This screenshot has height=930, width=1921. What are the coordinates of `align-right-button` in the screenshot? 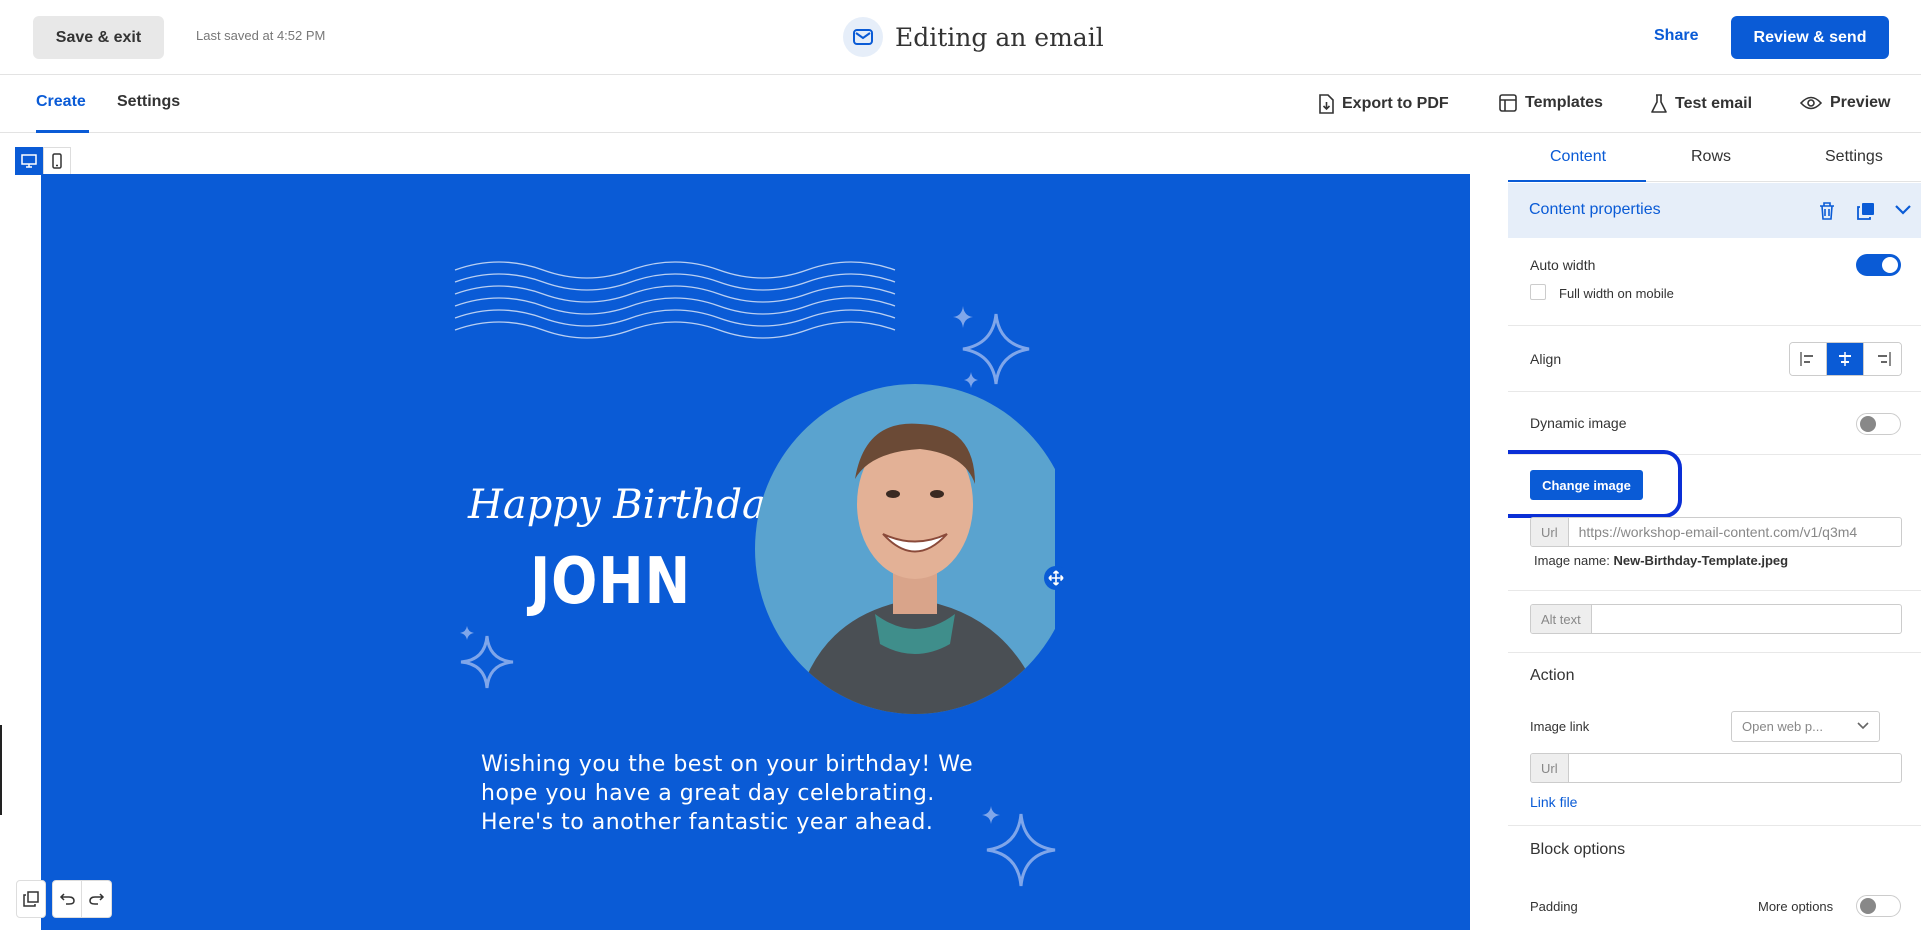 It's located at (1882, 359).